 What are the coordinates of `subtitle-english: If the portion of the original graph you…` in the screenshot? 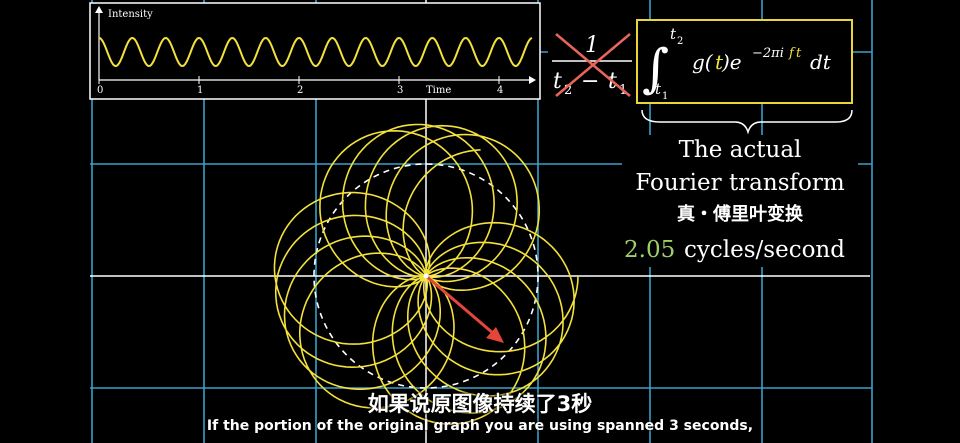 It's located at (480, 426).